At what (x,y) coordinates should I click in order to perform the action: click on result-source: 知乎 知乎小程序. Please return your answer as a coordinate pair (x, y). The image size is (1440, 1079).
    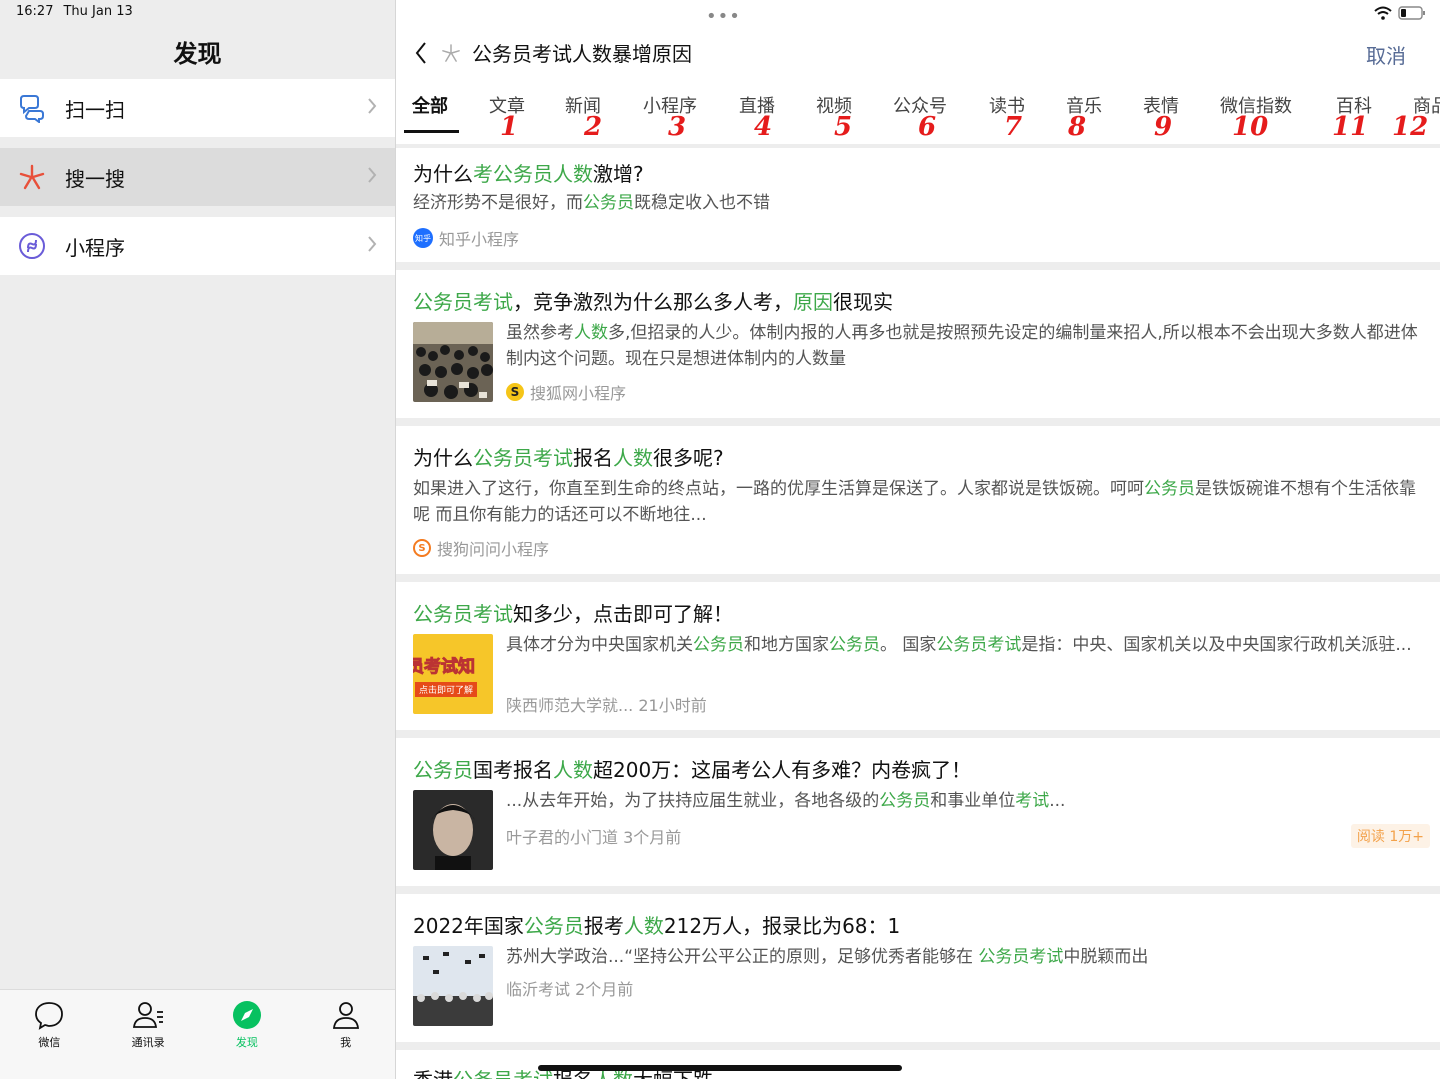
    Looking at the image, I should click on (466, 238).